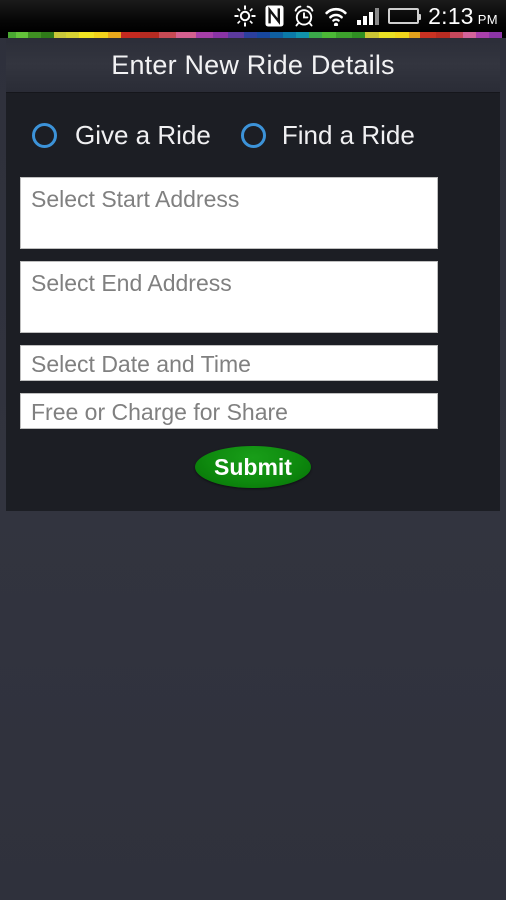 This screenshot has width=506, height=900. I want to click on submit-button: Submit, so click(253, 467).